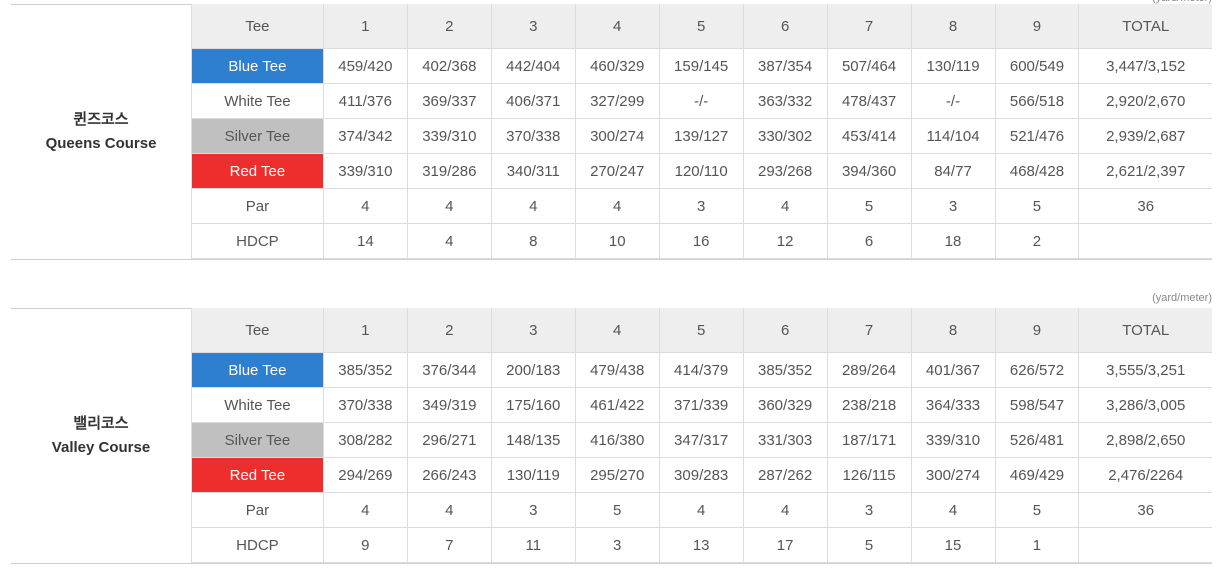 This screenshot has height=573, width=1220. What do you see at coordinates (1145, 440) in the screenshot?
I see `total-cell: 2,898/2,650` at bounding box center [1145, 440].